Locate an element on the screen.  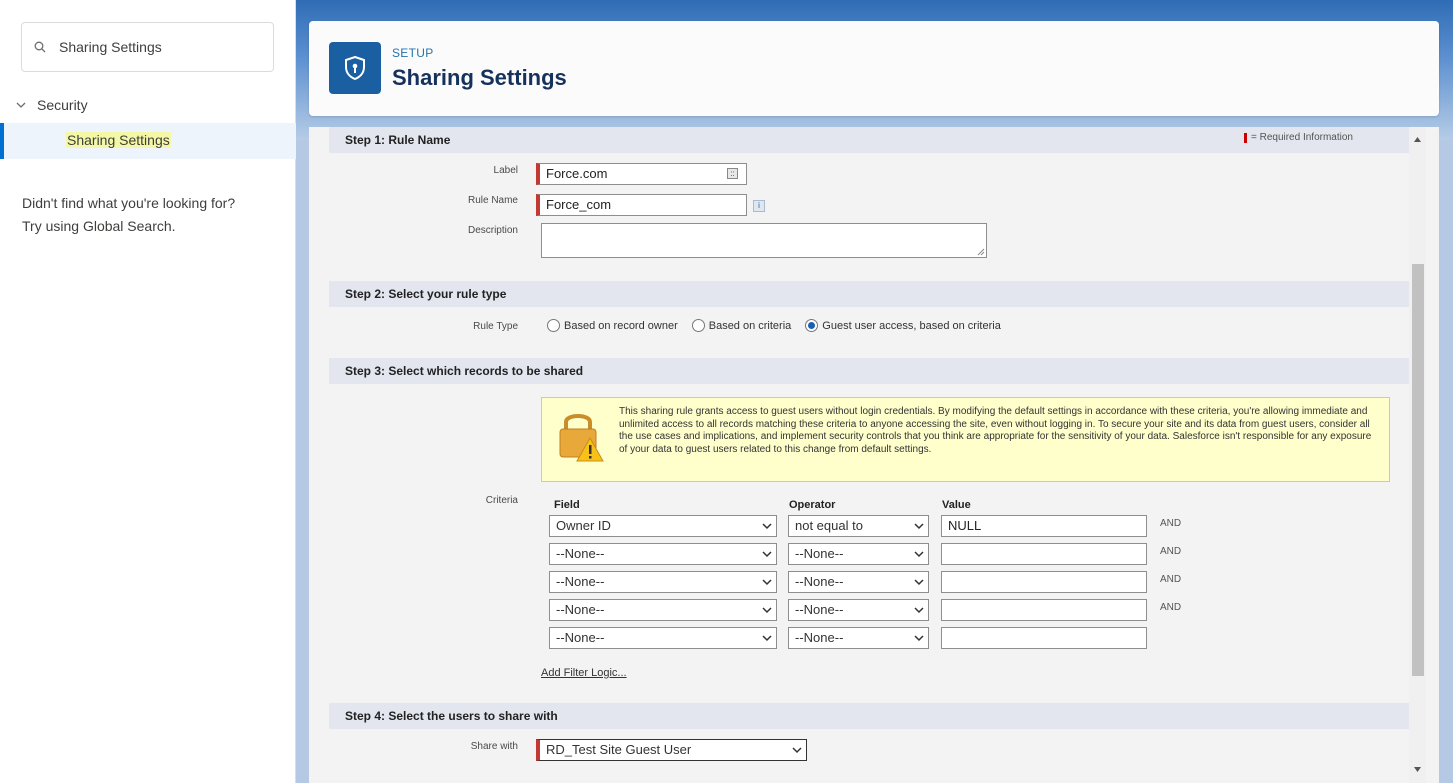
shield-icon is located at coordinates (355, 68).